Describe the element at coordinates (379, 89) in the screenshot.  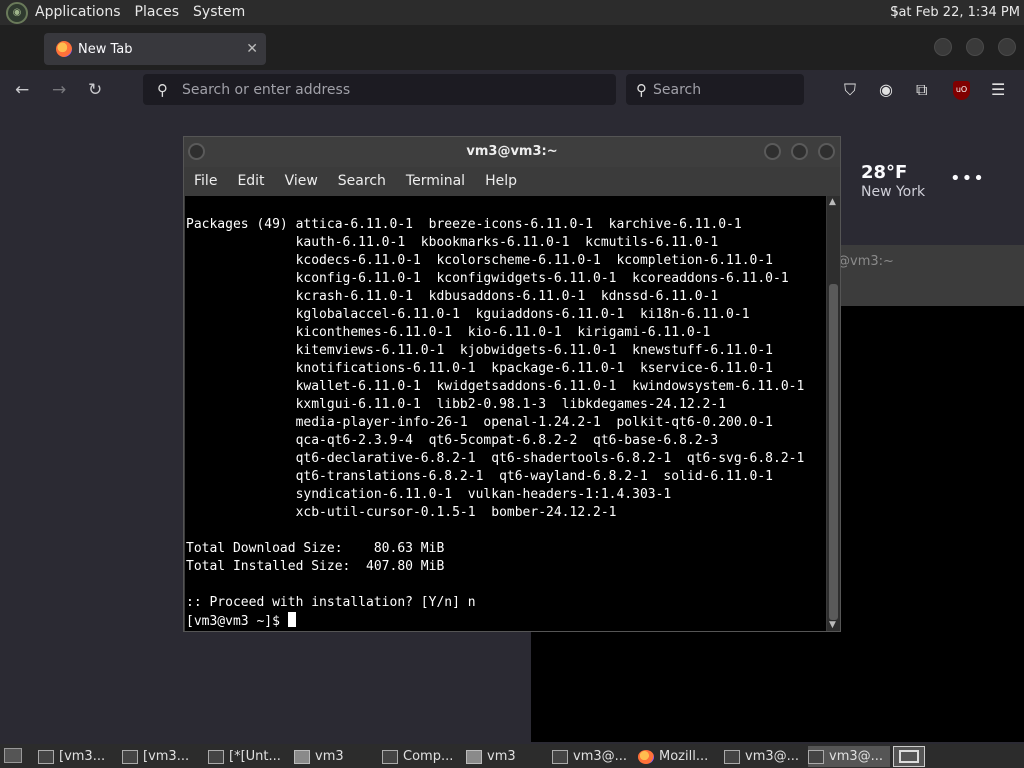
I see `address-bar: ⚲ Search or enter address` at that location.